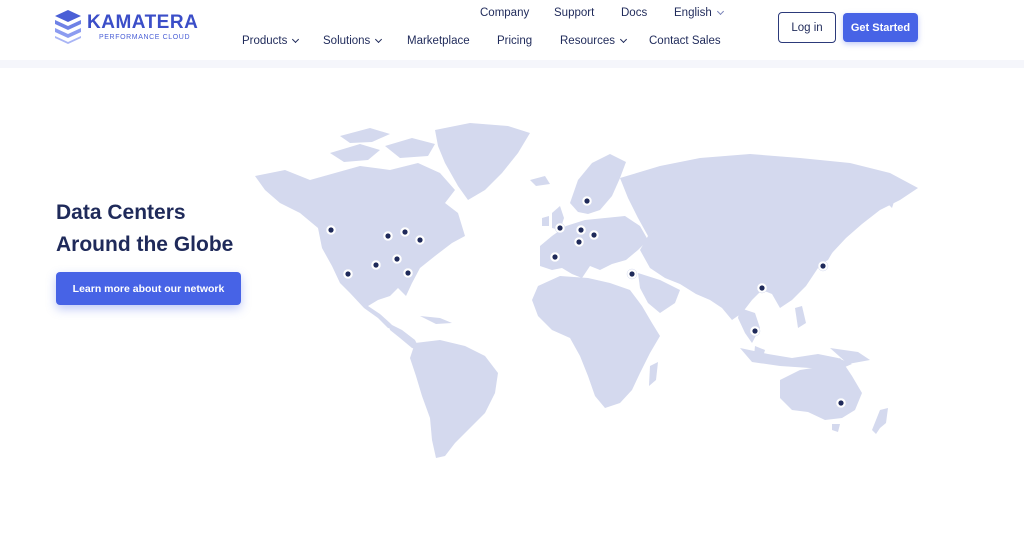  Describe the element at coordinates (271, 41) in the screenshot. I see `nav-products: Products` at that location.